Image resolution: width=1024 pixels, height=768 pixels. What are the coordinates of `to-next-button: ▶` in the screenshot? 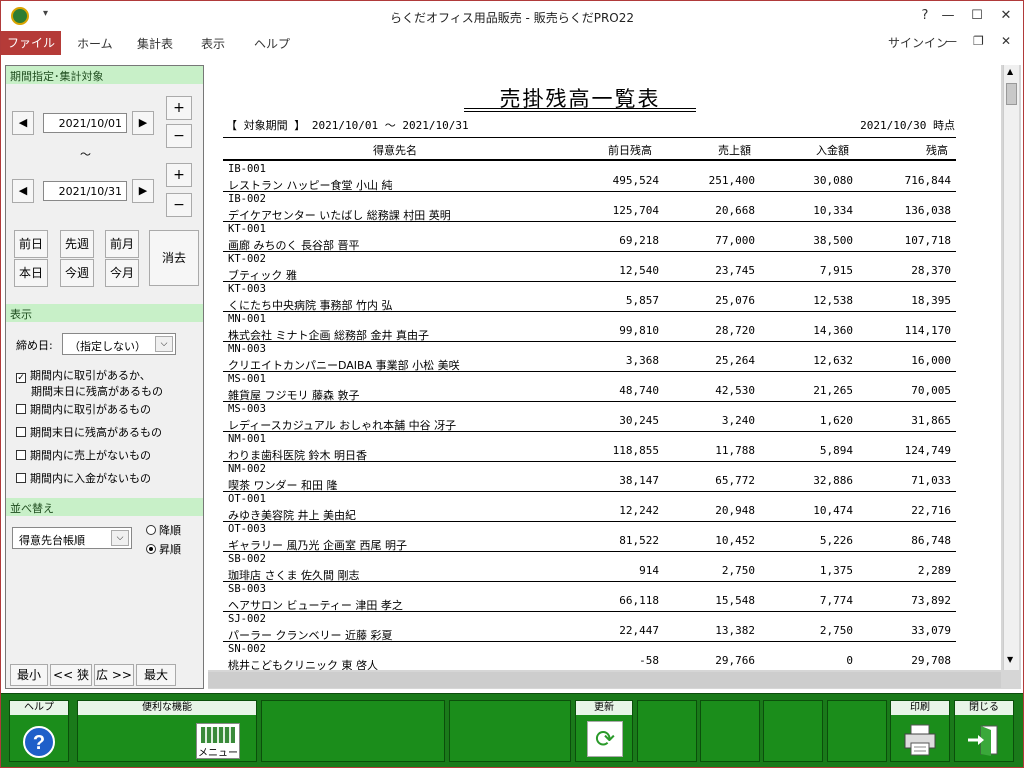 It's located at (143, 191).